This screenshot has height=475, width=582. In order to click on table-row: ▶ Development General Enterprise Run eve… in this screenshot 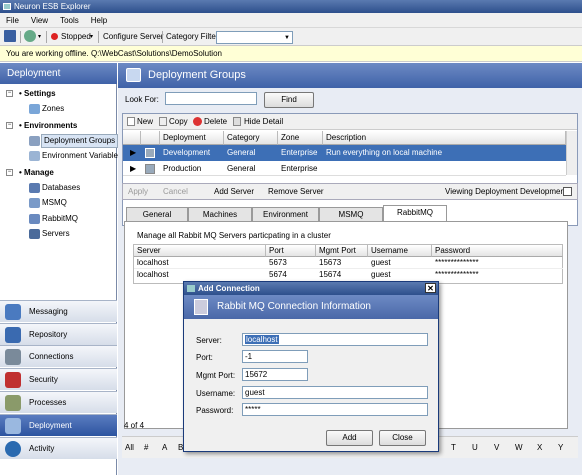, I will do `click(344, 153)`.